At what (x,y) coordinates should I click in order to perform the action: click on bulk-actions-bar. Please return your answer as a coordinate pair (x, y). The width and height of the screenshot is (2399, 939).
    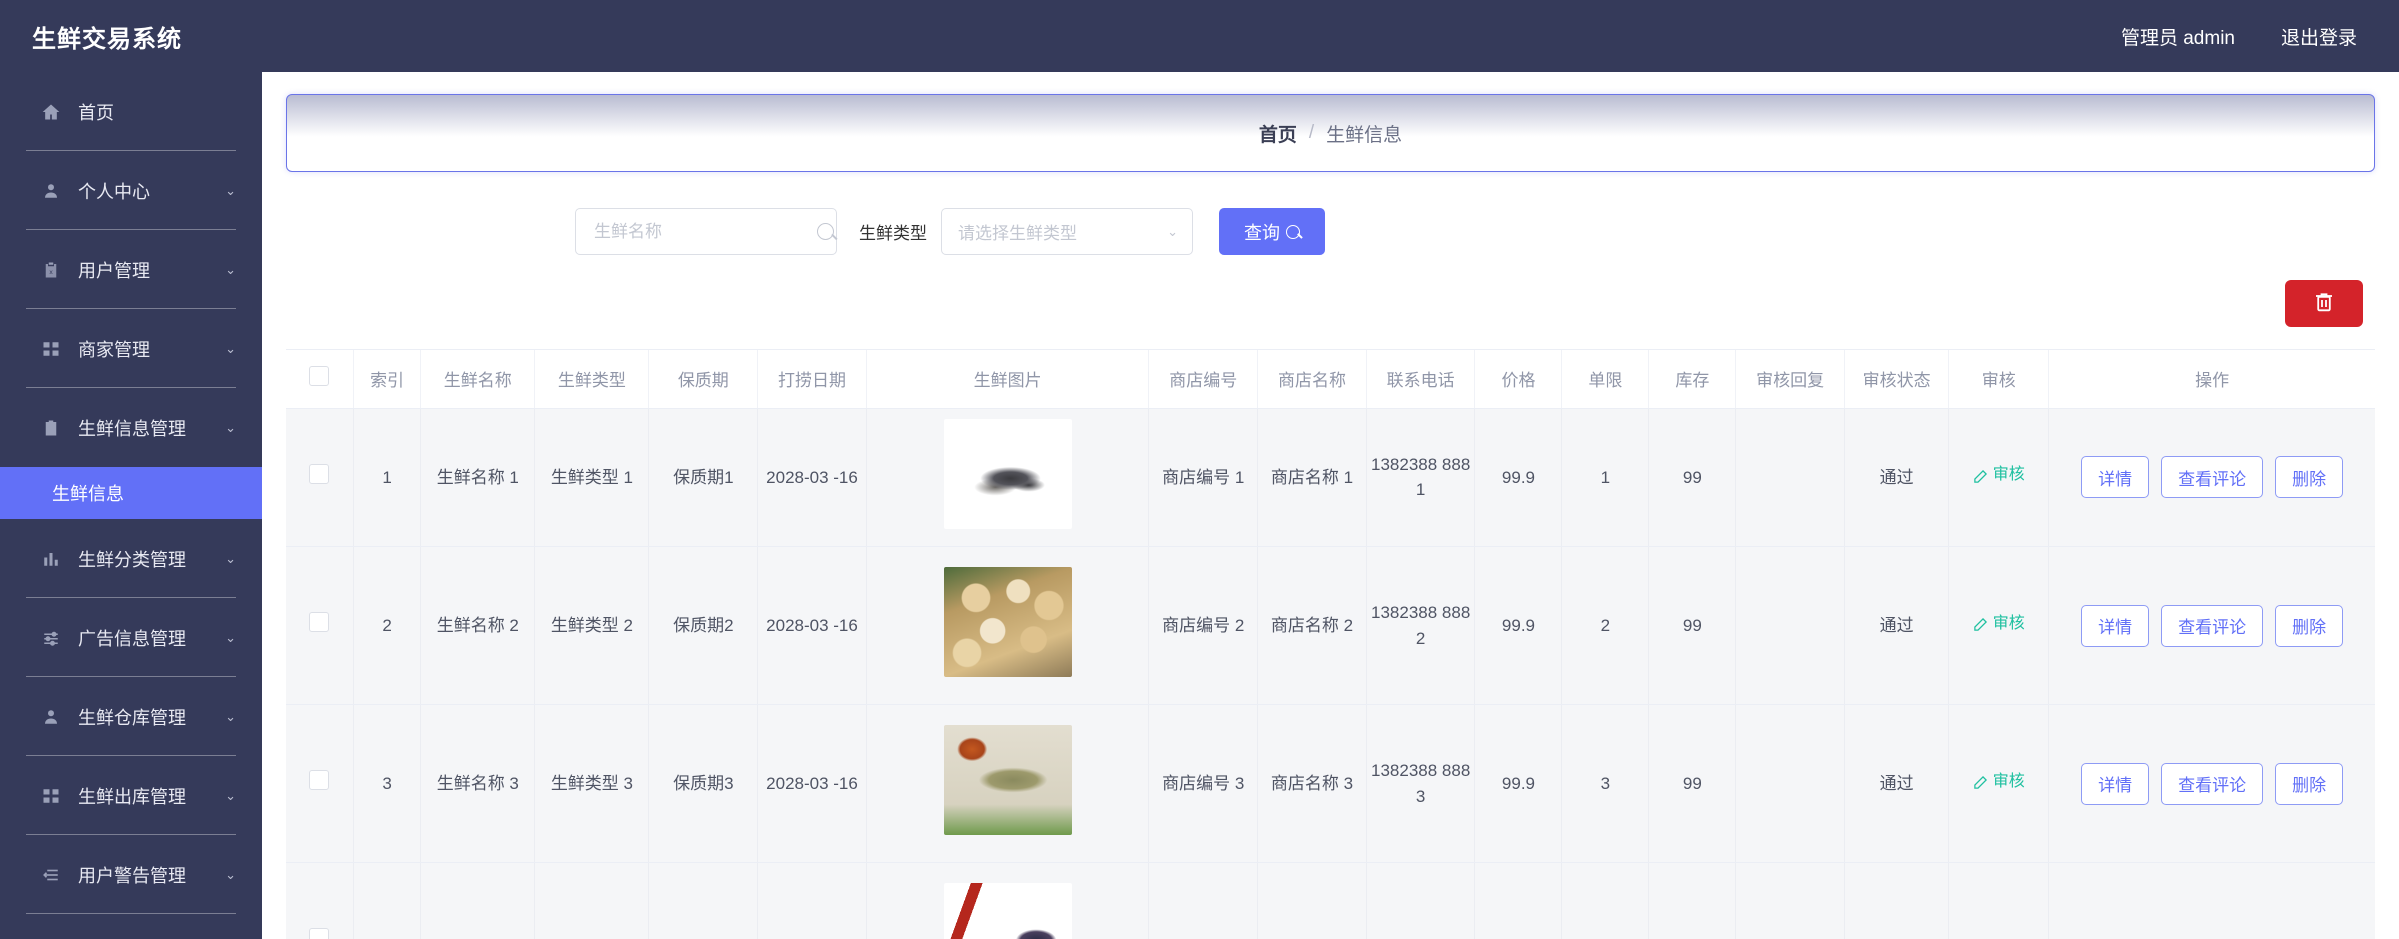
    Looking at the image, I should click on (1330, 291).